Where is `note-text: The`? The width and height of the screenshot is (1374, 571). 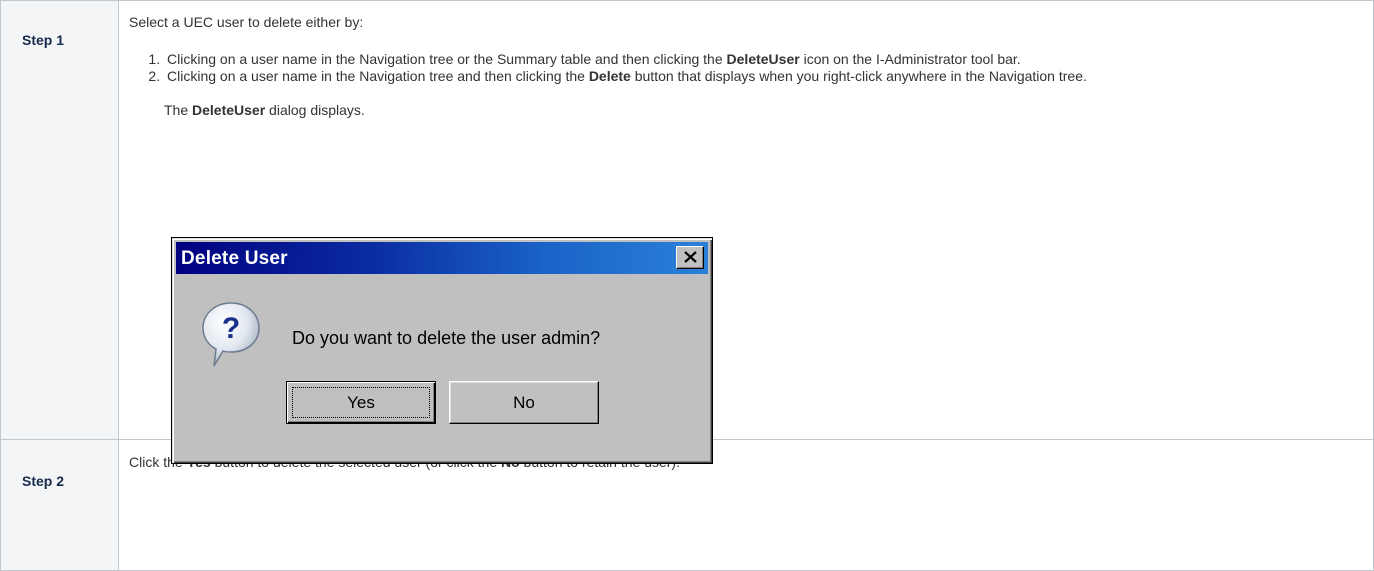
note-text: The is located at coordinates (178, 110).